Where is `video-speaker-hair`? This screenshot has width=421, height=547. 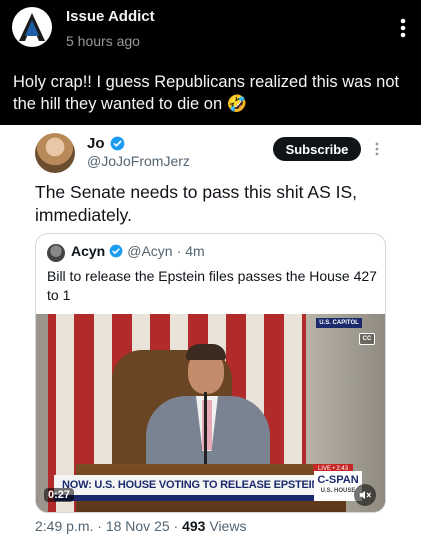
video-speaker-hair is located at coordinates (206, 352).